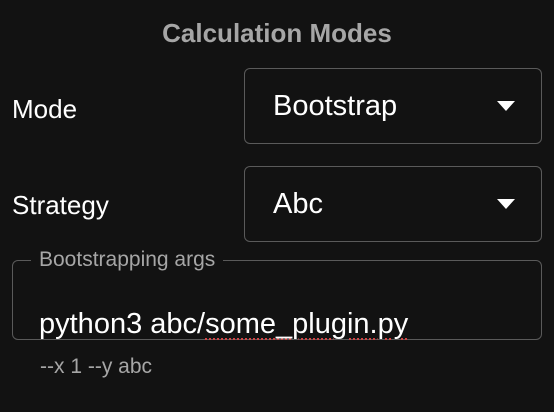 The height and width of the screenshot is (412, 554). I want to click on mode-label: Mode, so click(45, 109).